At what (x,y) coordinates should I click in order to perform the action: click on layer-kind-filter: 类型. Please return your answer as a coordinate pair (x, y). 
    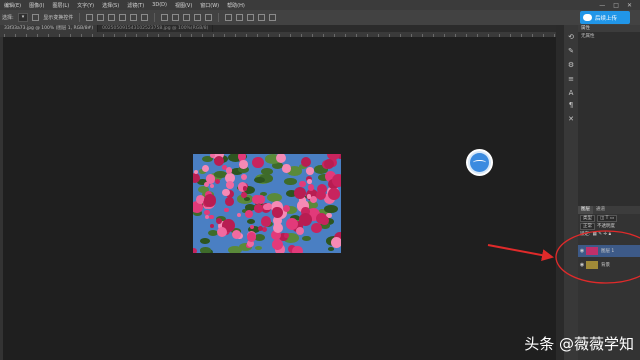
    Looking at the image, I should click on (587, 218).